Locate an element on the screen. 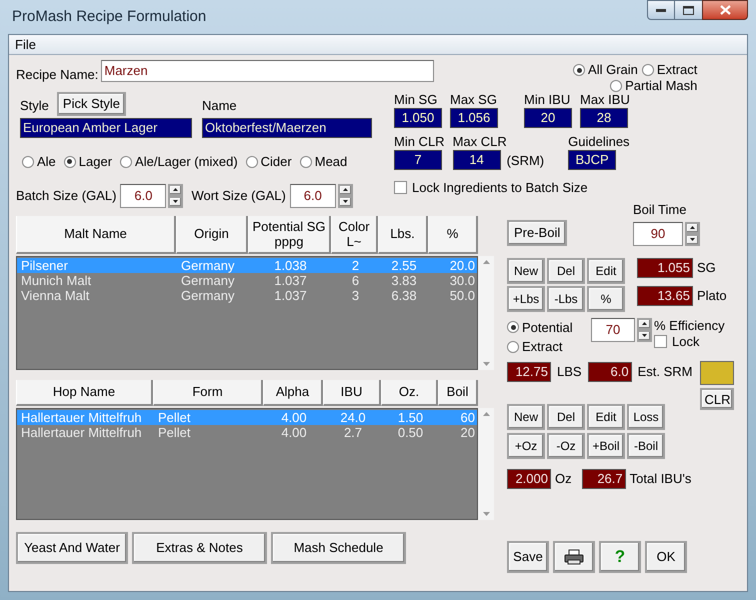 The image size is (756, 600). boil-time-label: Boil Time is located at coordinates (660, 210).